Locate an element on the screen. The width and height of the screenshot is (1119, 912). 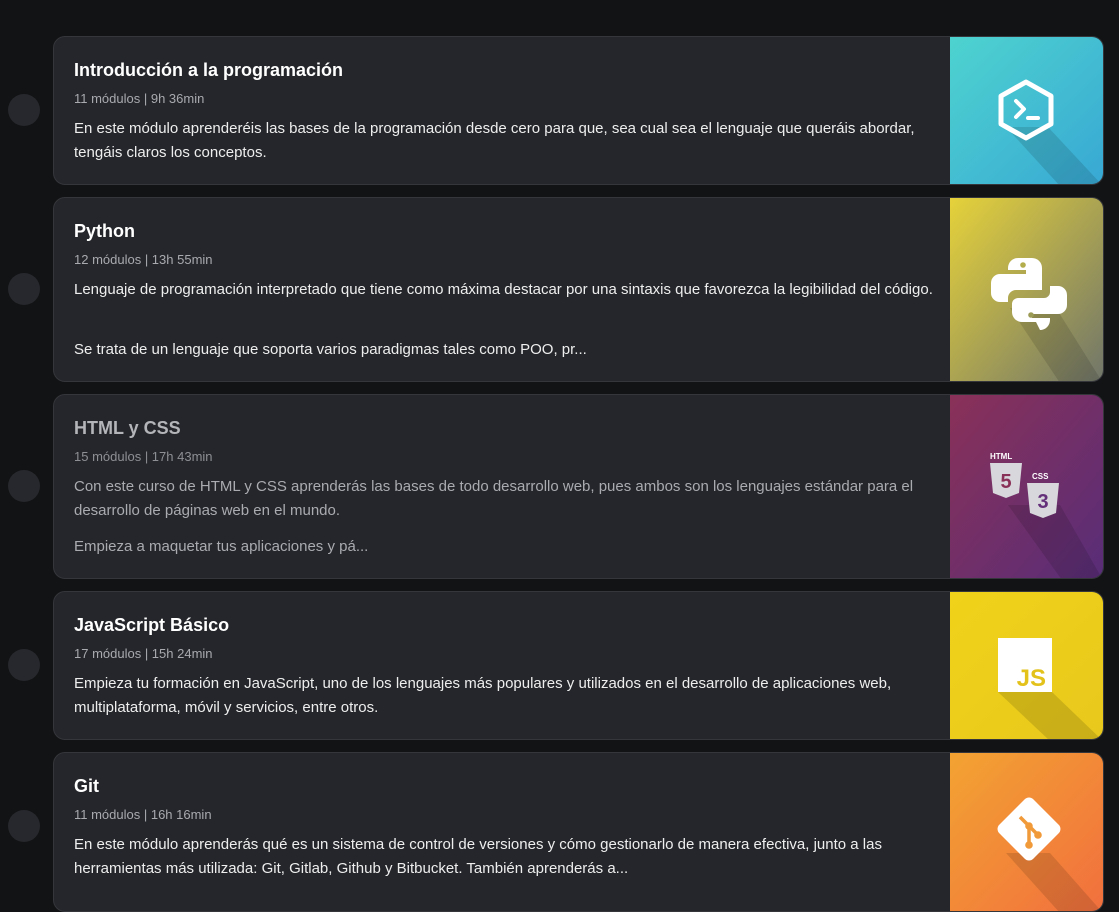
course-meta: 15 módulos | 17h 43min is located at coordinates (143, 456).